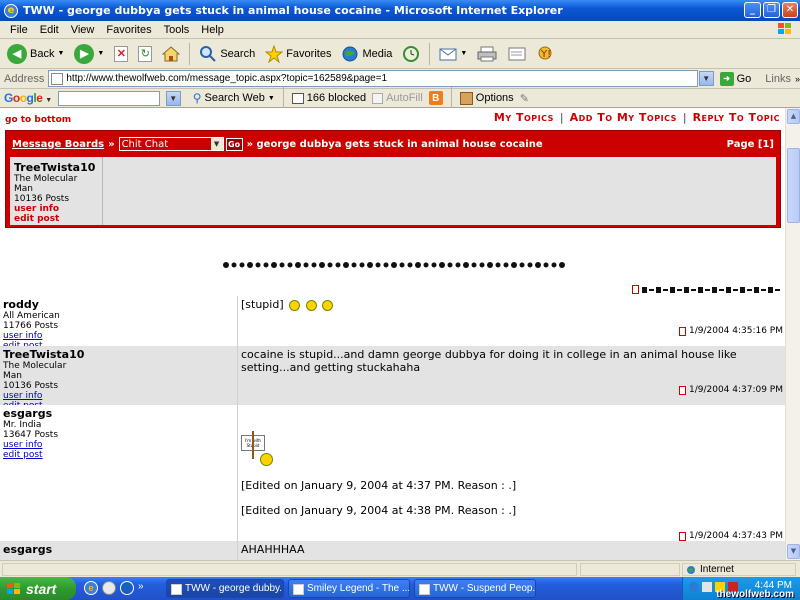  Describe the element at coordinates (707, 587) in the screenshot. I see `volume-icon` at that location.